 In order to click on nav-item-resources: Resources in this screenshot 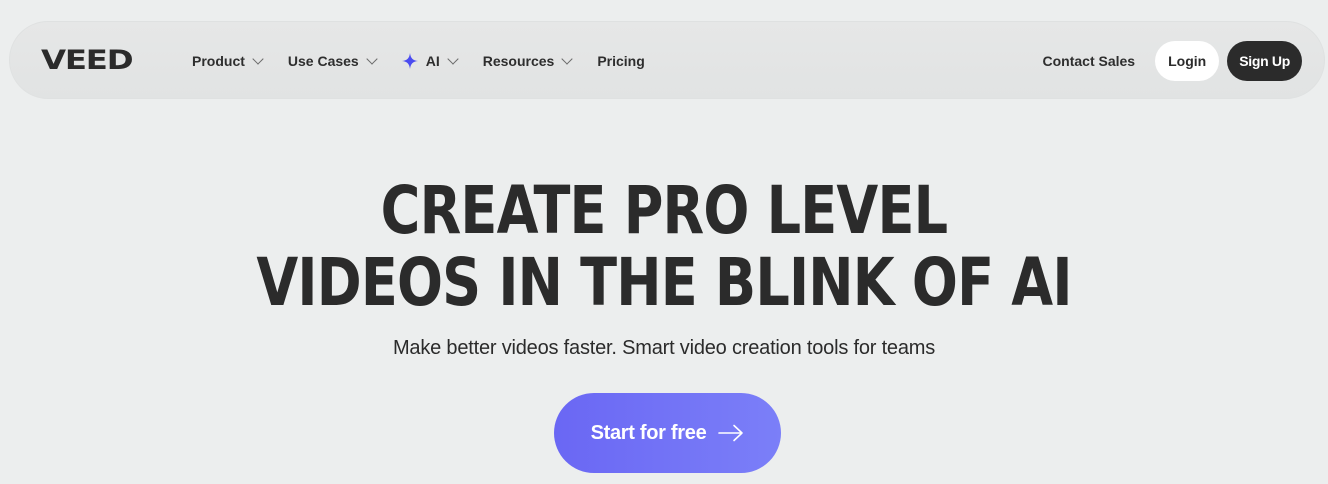, I will do `click(527, 61)`.